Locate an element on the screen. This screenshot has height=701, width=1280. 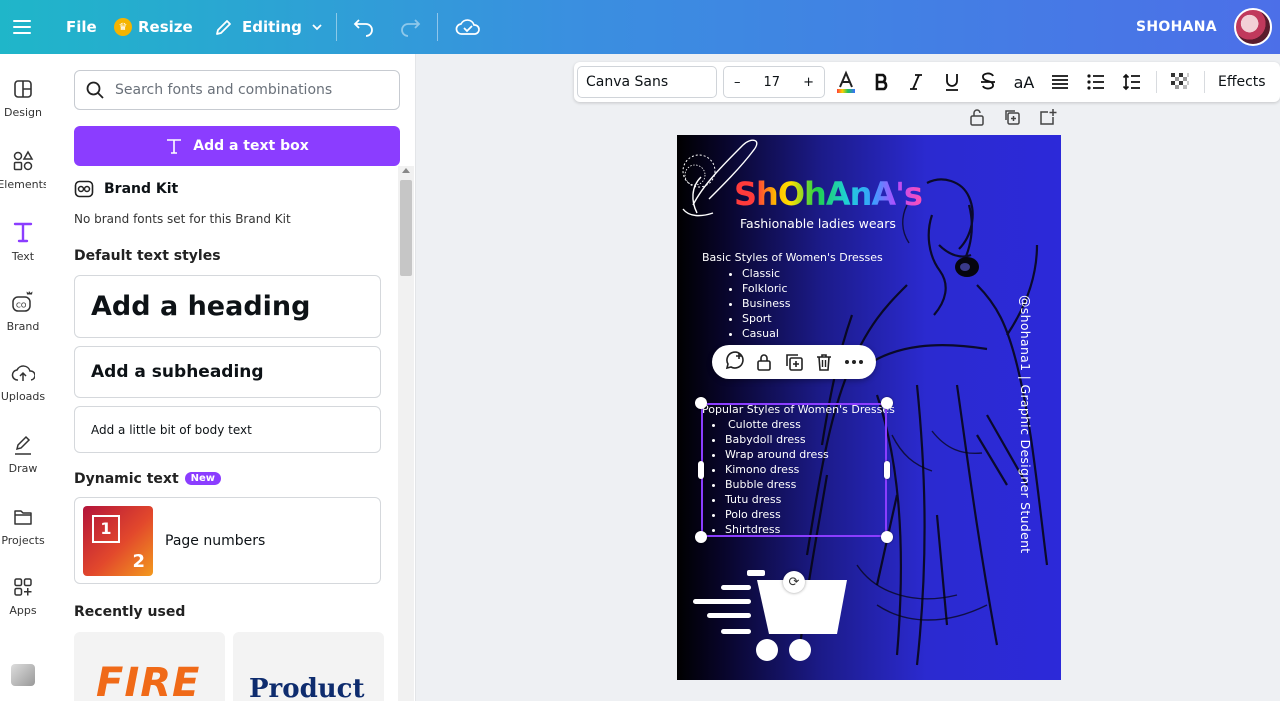
strikethrough-button is located at coordinates (988, 82).